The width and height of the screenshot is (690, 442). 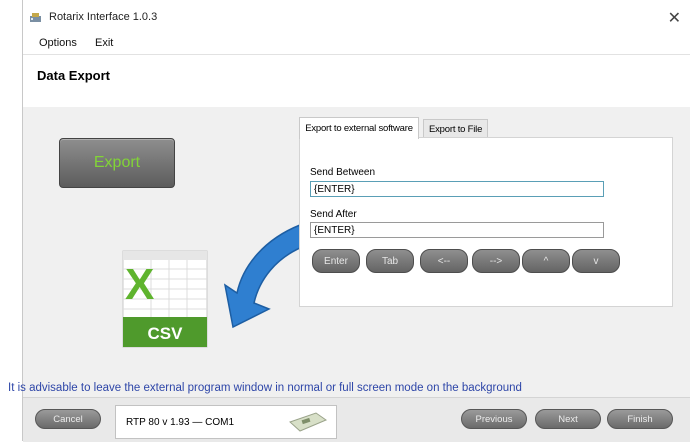 I want to click on close-icon: ✕, so click(x=674, y=18).